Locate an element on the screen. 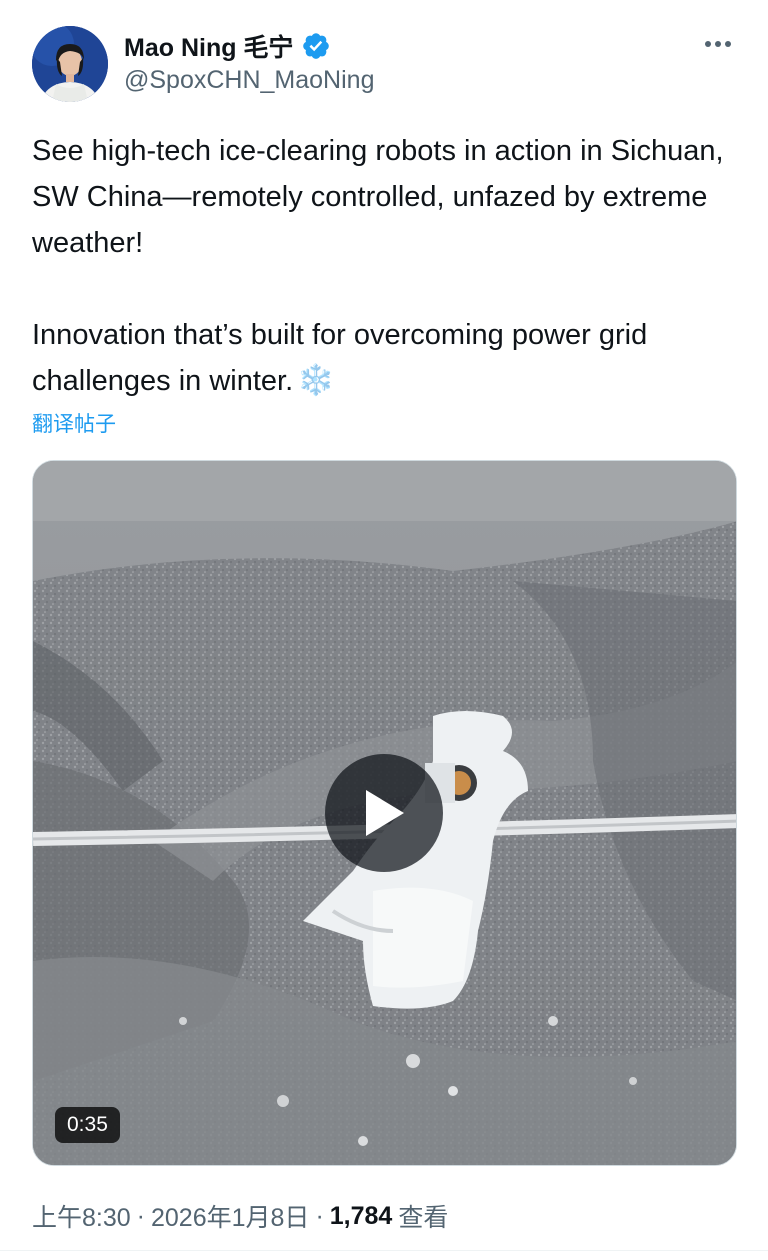 The image size is (768, 1260). post-time: 上午8:30 is located at coordinates (81, 1216).